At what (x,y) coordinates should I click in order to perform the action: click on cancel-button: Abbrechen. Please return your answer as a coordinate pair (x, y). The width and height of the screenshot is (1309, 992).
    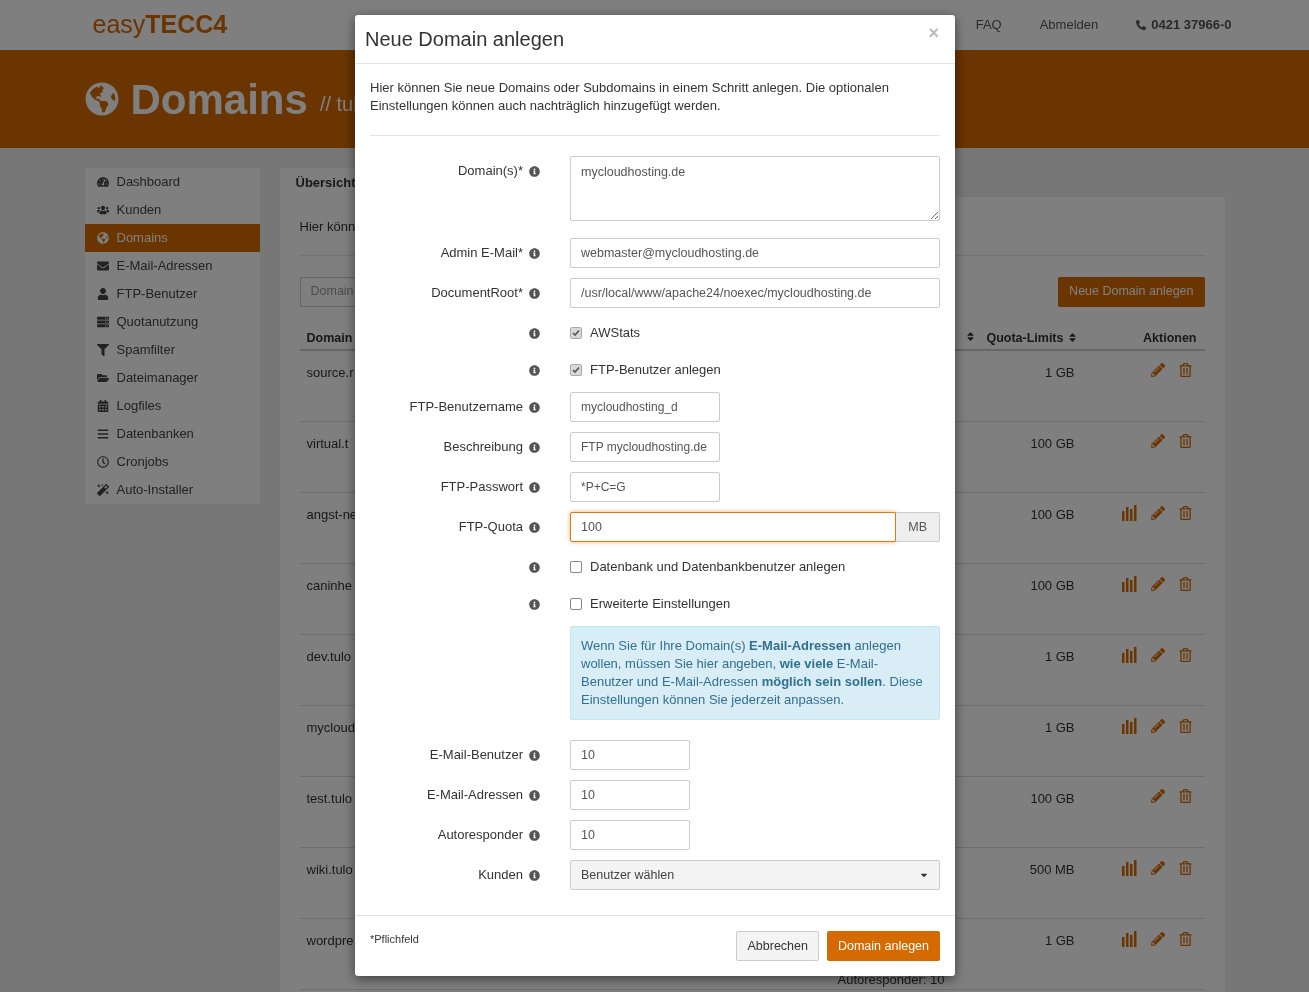
    Looking at the image, I should click on (777, 946).